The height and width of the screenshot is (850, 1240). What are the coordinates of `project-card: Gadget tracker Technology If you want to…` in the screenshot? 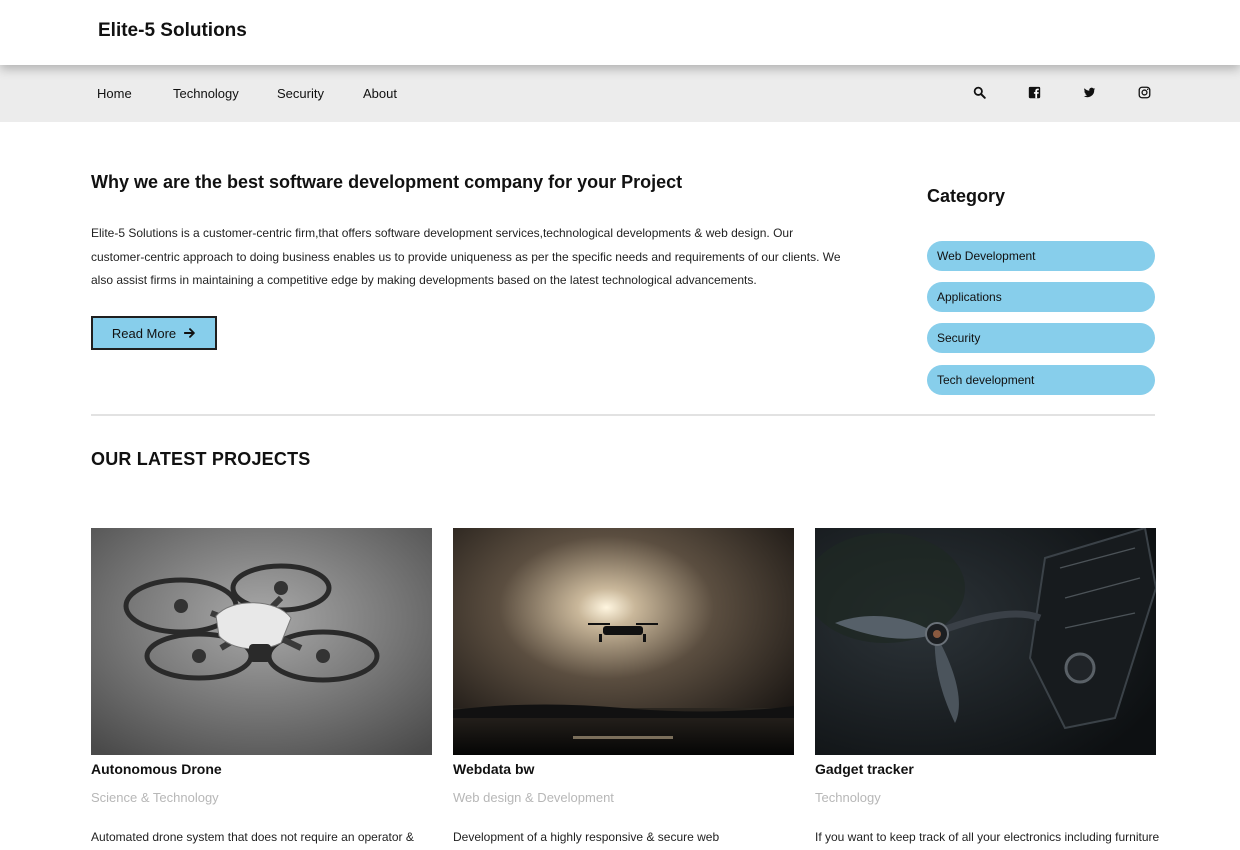 It's located at (987, 686).